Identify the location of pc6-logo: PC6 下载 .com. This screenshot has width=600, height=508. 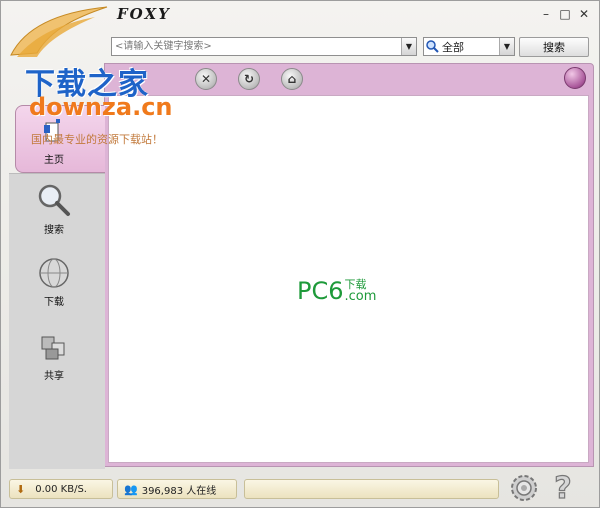
(336, 291).